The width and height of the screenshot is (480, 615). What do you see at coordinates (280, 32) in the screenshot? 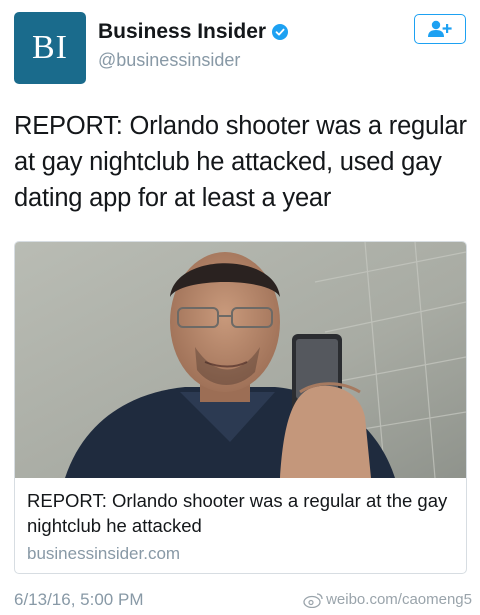
I see `verified-badge-icon` at bounding box center [280, 32].